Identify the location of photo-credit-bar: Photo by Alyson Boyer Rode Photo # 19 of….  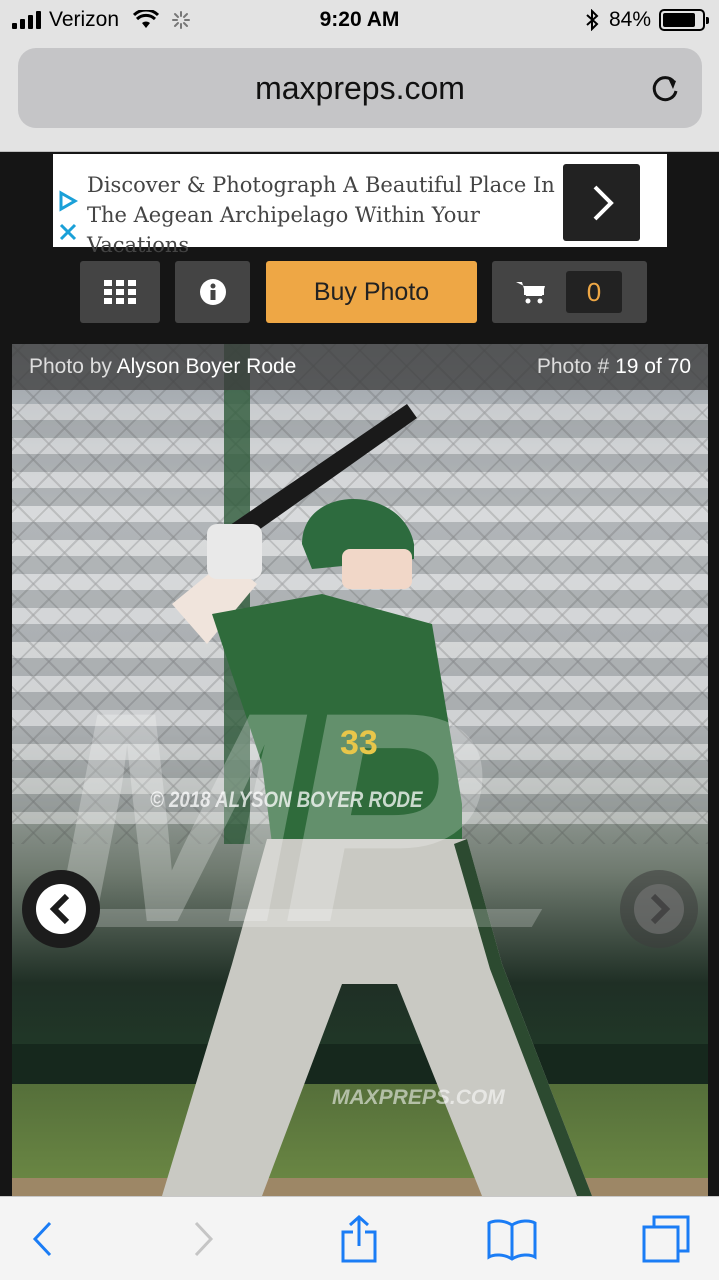
(360, 367).